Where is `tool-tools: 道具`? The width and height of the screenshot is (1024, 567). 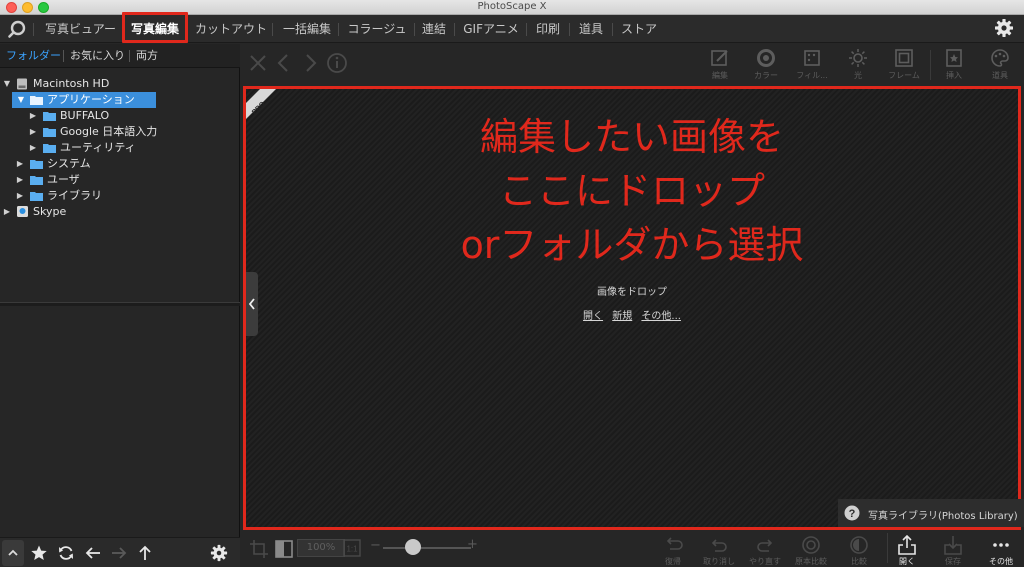 tool-tools: 道具 is located at coordinates (1000, 65).